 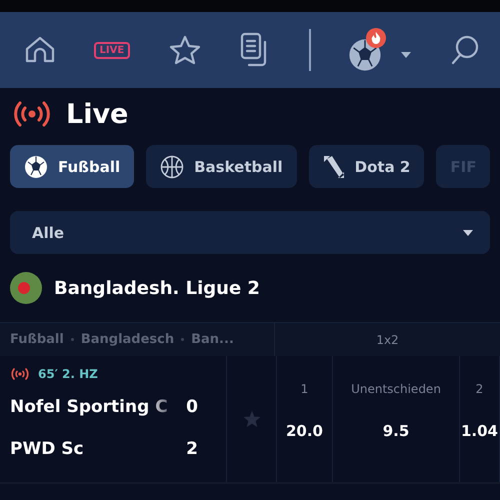 I want to click on market-label: 1x2, so click(x=387, y=340).